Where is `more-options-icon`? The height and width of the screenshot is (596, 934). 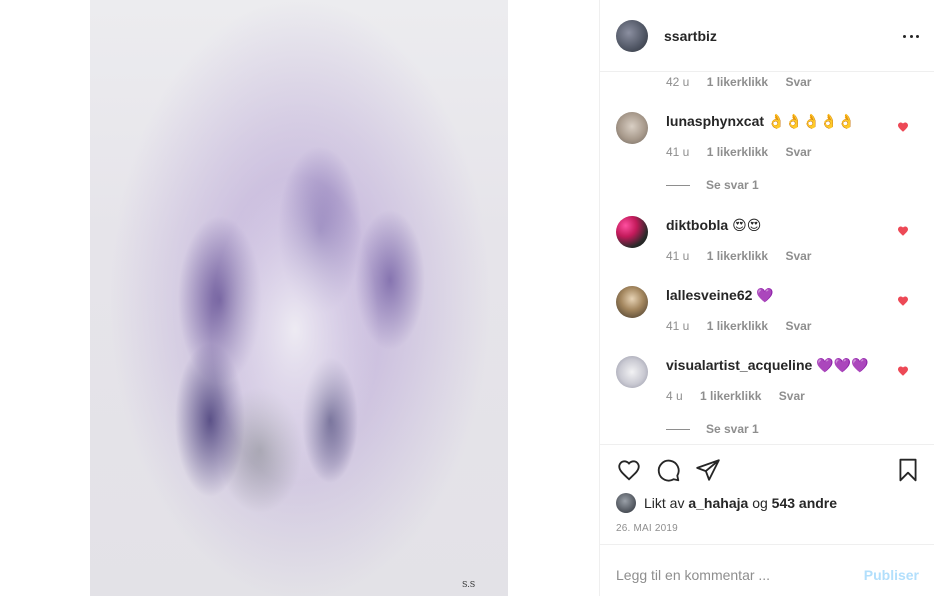
more-options-icon is located at coordinates (911, 36).